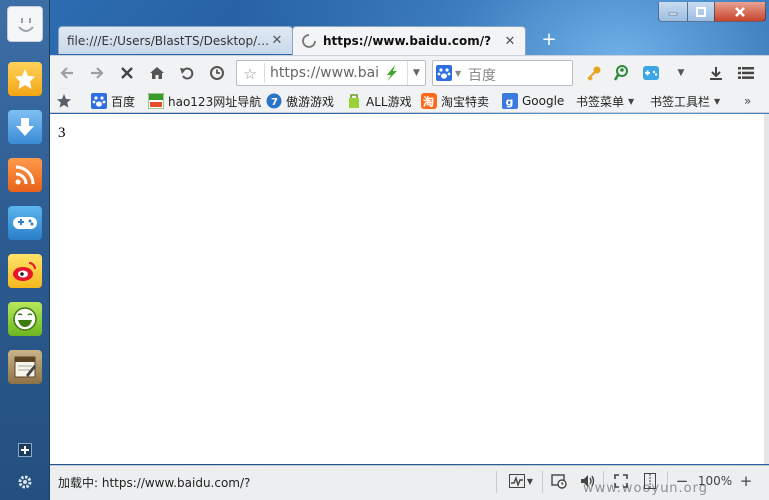 Image resolution: width=769 pixels, height=500 pixels. I want to click on weibo-button, so click(25, 271).